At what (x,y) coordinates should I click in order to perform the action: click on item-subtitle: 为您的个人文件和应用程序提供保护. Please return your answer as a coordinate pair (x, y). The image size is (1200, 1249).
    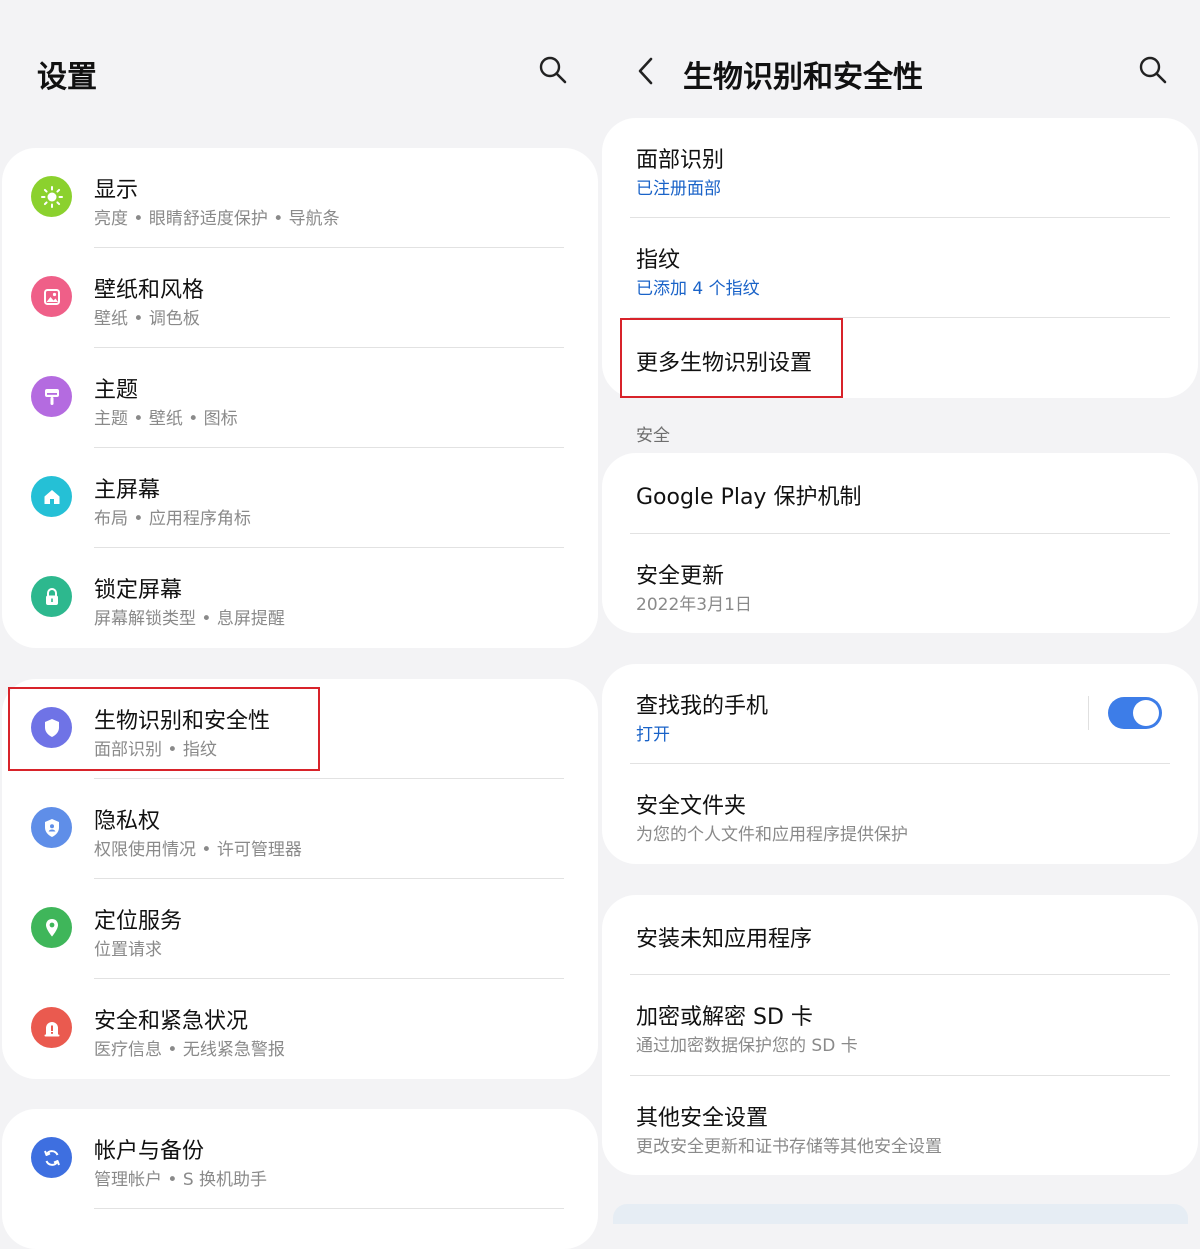
    Looking at the image, I should click on (772, 835).